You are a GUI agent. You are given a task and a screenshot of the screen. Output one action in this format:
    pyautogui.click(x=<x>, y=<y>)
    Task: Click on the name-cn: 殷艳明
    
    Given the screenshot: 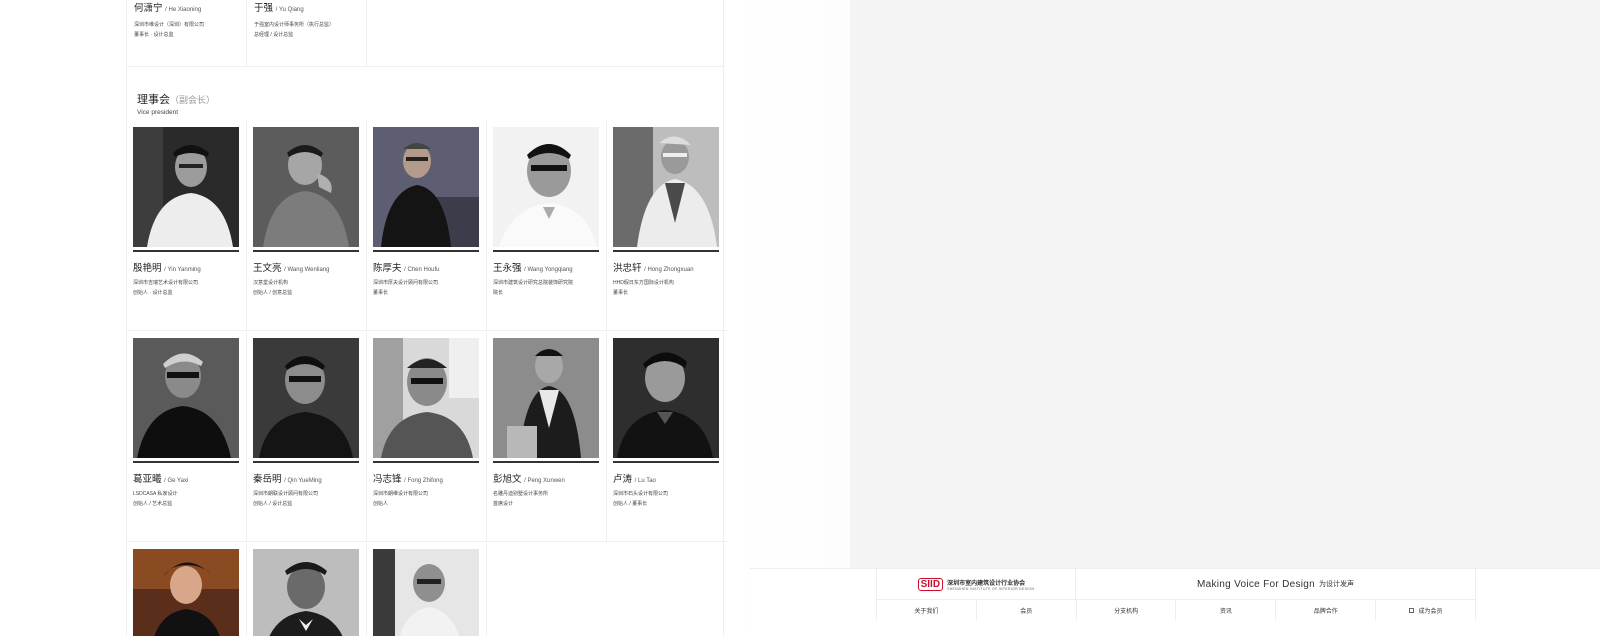 What is the action you would take?
    pyautogui.click(x=147, y=268)
    